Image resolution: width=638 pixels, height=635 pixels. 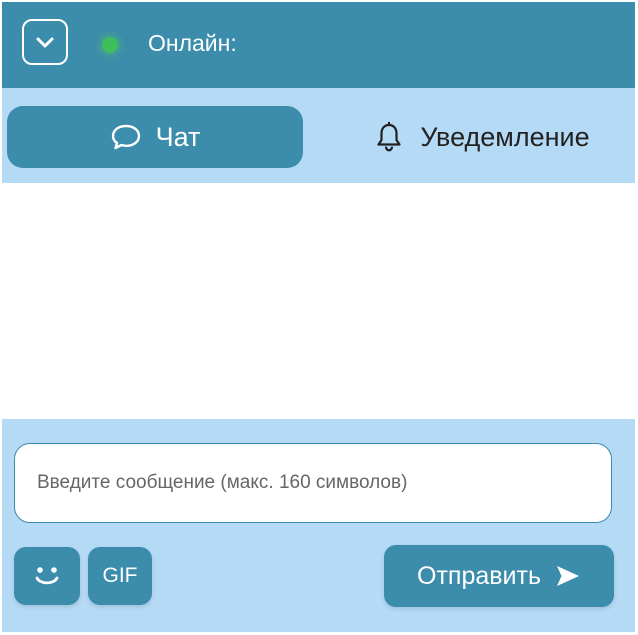 I want to click on message-input, so click(x=313, y=483).